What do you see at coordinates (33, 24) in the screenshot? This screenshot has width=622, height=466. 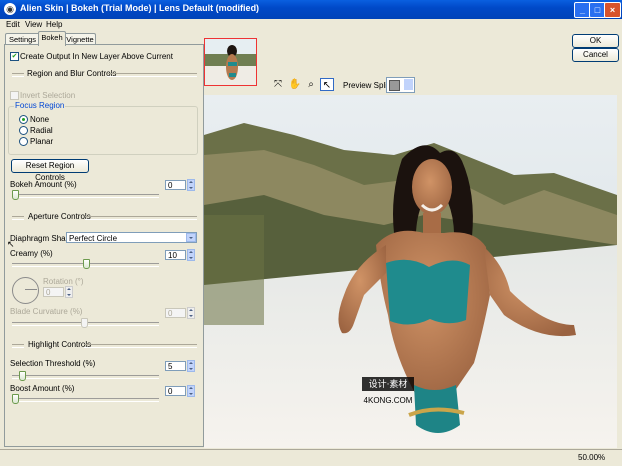 I see `menu-view: View` at bounding box center [33, 24].